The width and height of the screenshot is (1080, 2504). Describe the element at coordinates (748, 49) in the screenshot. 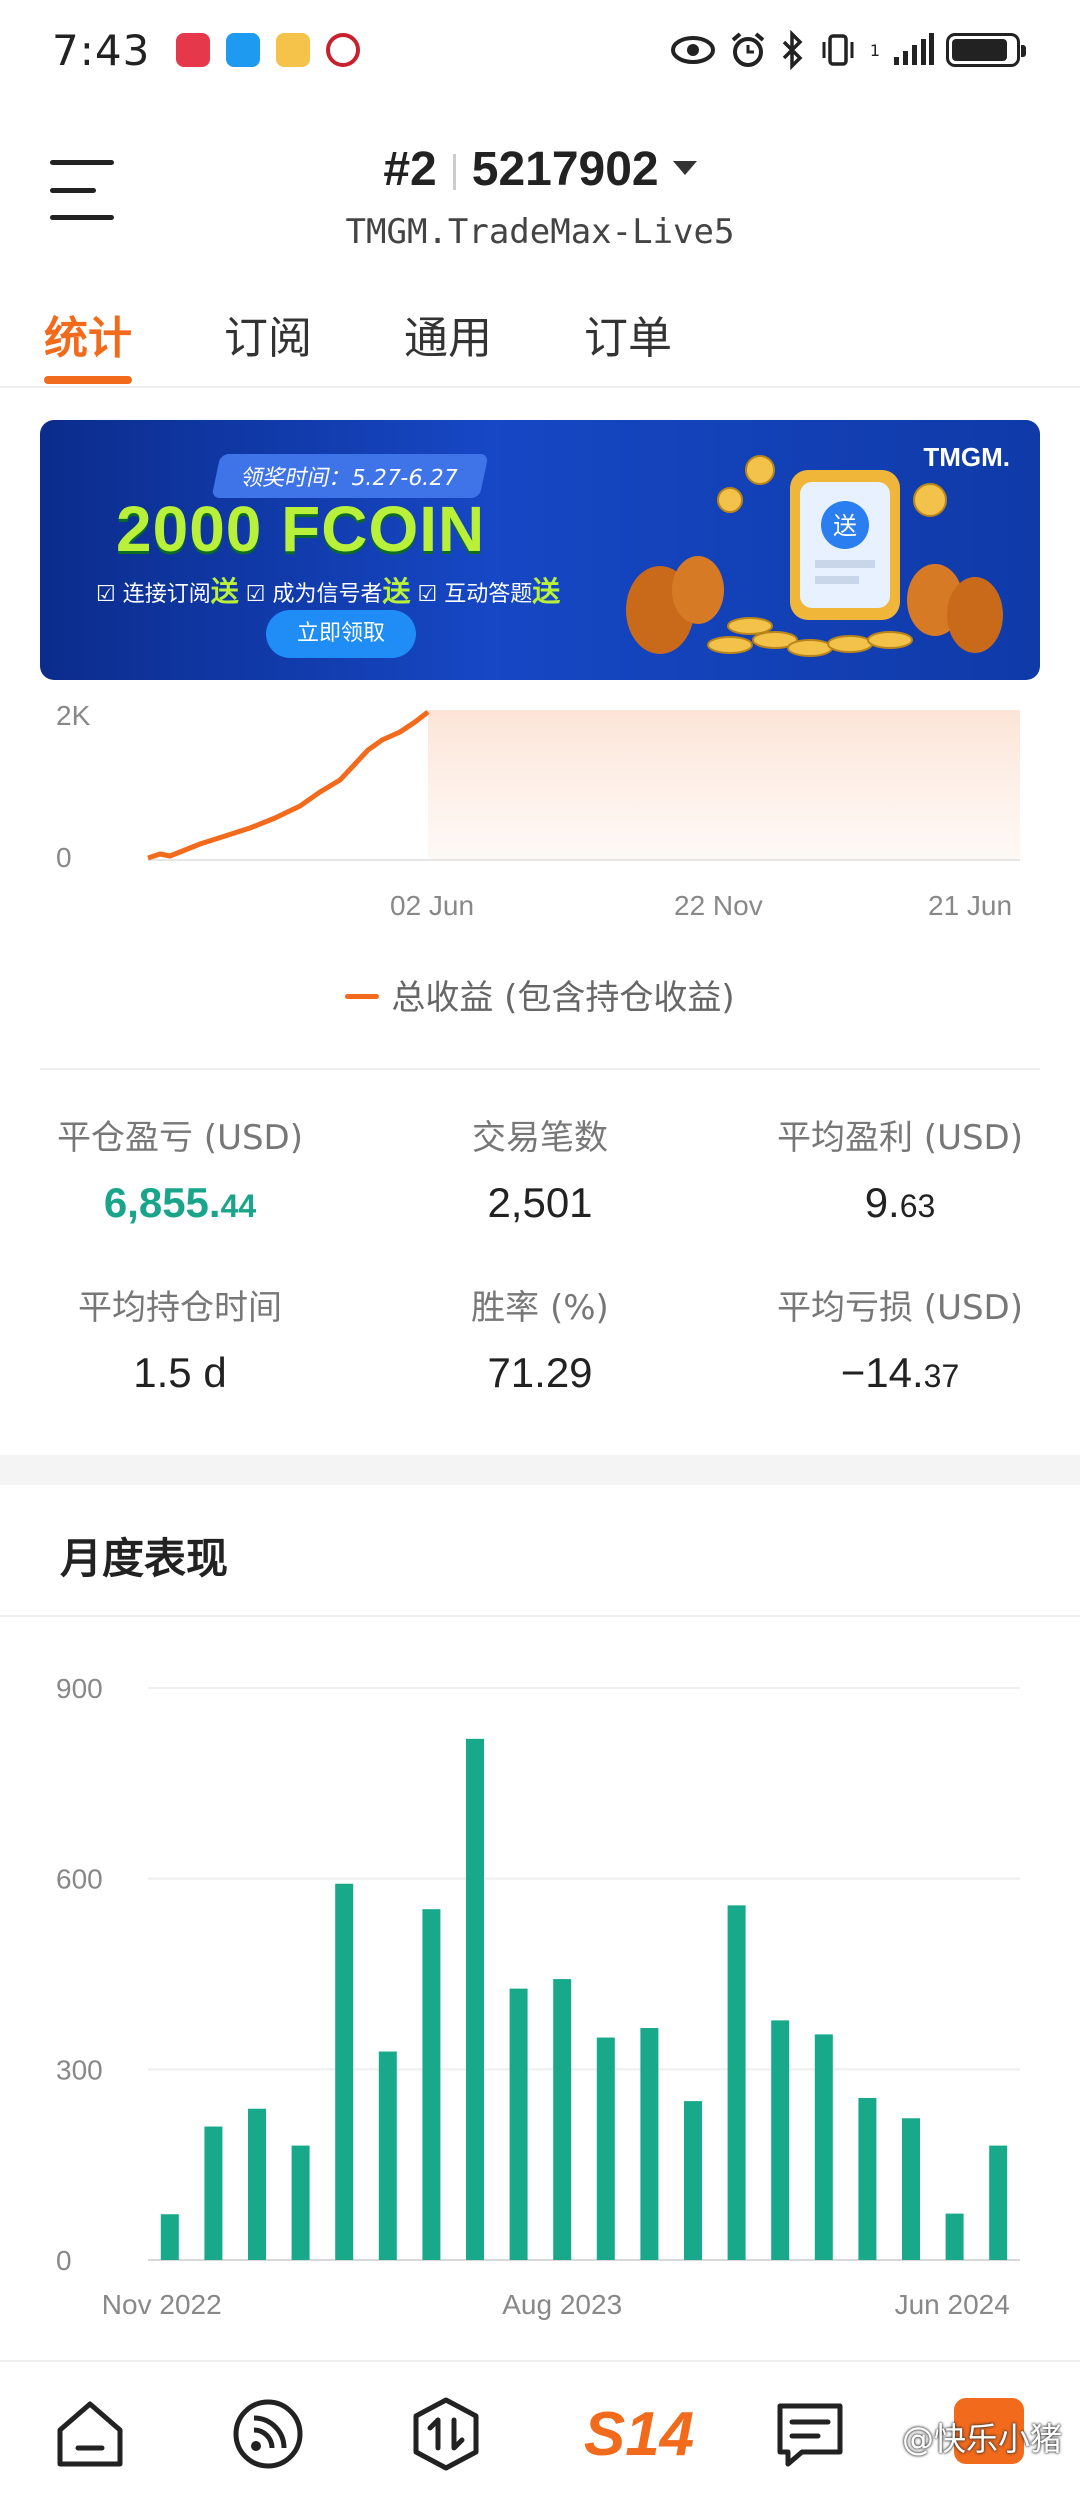

I see `alarm-icon` at that location.